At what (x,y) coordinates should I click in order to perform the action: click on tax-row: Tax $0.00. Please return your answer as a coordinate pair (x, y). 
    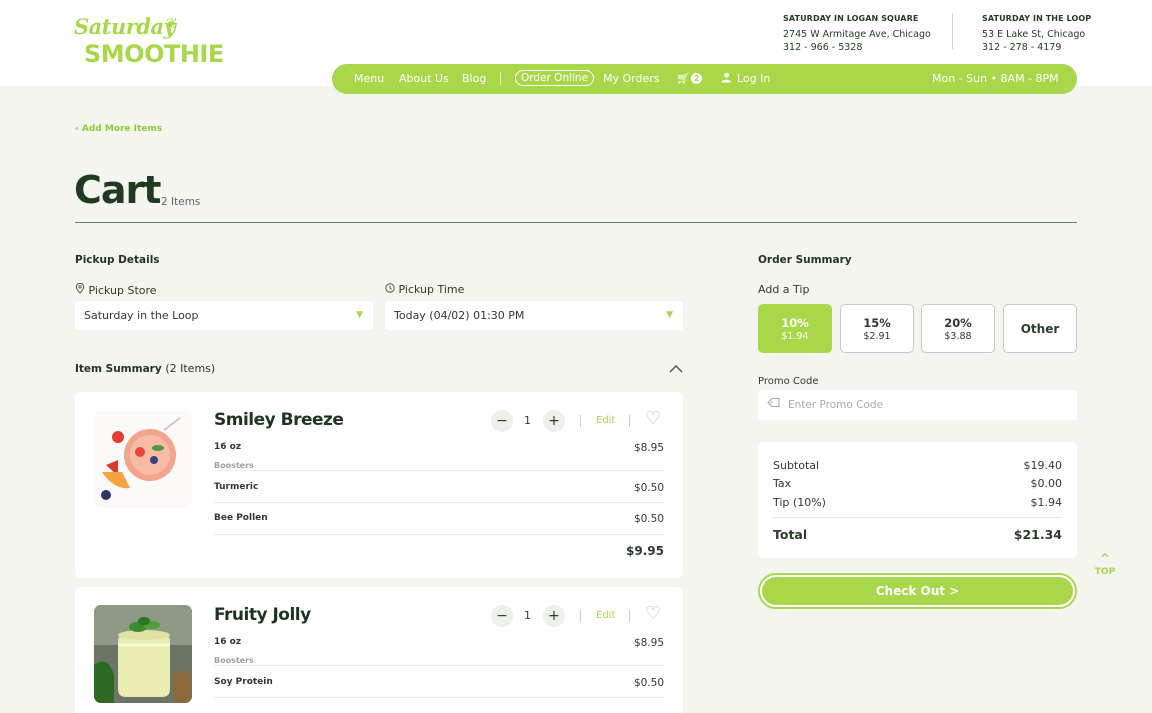
    Looking at the image, I should click on (917, 483).